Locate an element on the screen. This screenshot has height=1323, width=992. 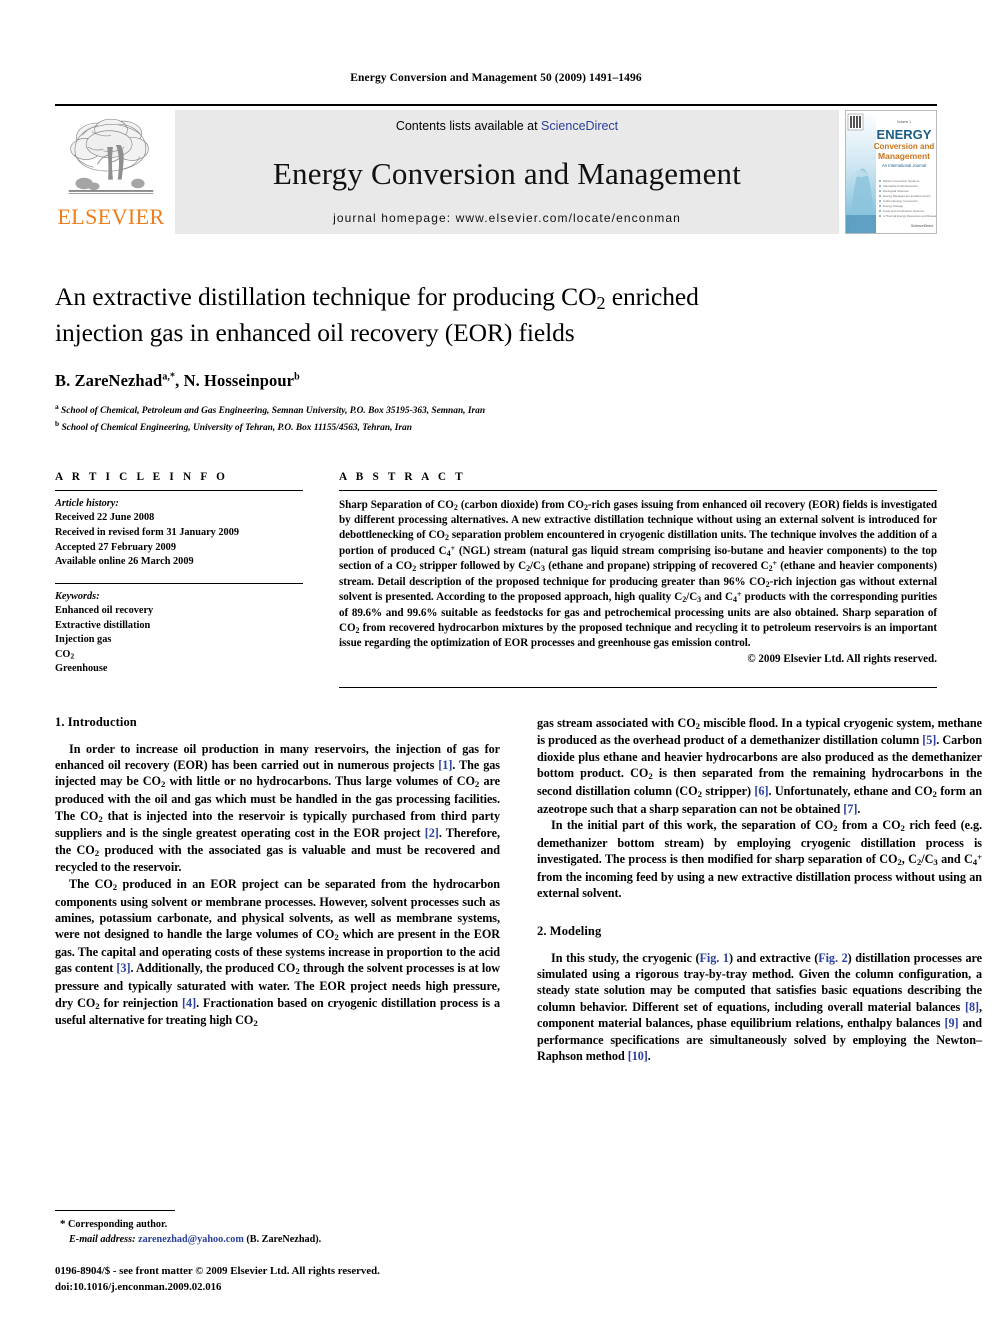
article-history-heading: Article history: is located at coordinates (87, 503).